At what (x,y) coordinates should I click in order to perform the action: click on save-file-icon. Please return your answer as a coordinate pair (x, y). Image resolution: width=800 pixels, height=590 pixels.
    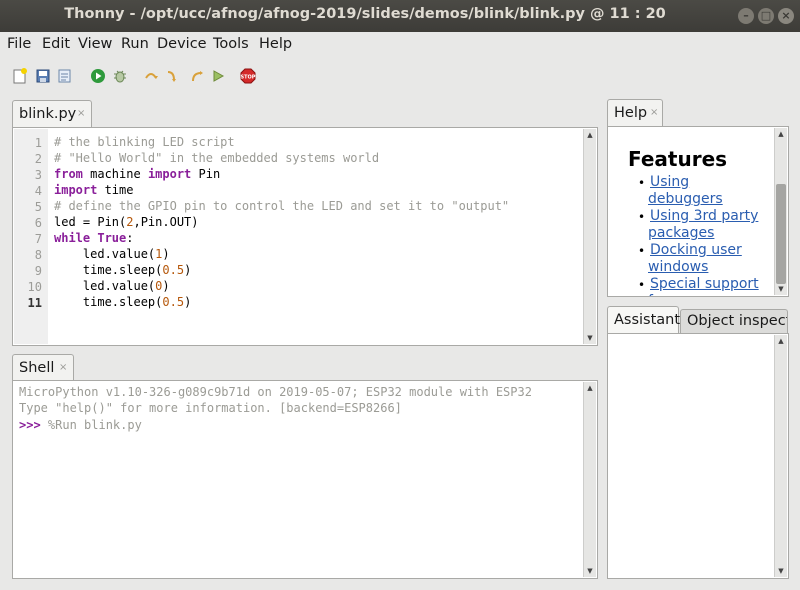
    Looking at the image, I should click on (65, 76).